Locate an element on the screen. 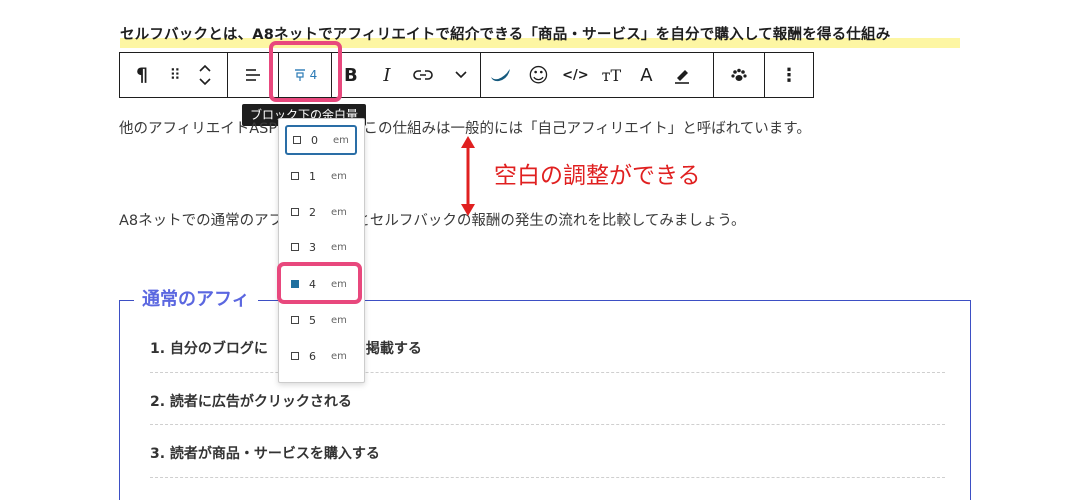  code-button: </> is located at coordinates (575, 75).